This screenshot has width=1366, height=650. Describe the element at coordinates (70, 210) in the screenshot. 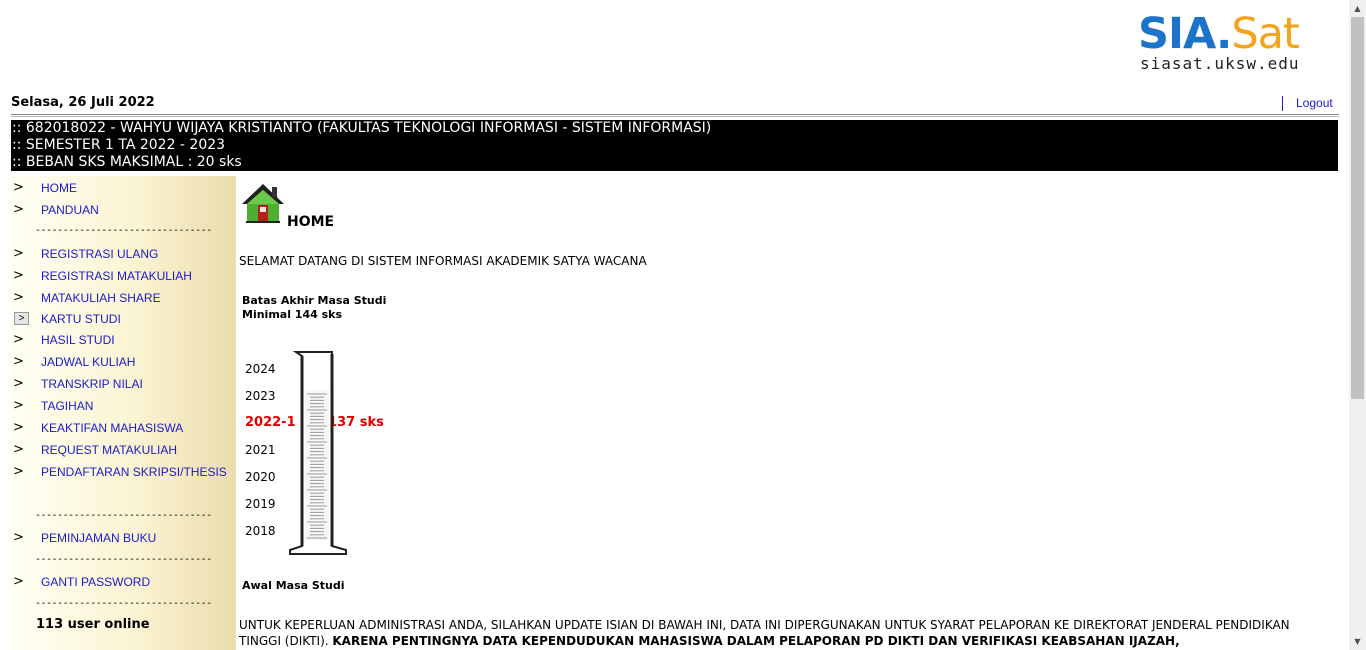

I see `sidebar-item-label: PANDUAN` at that location.